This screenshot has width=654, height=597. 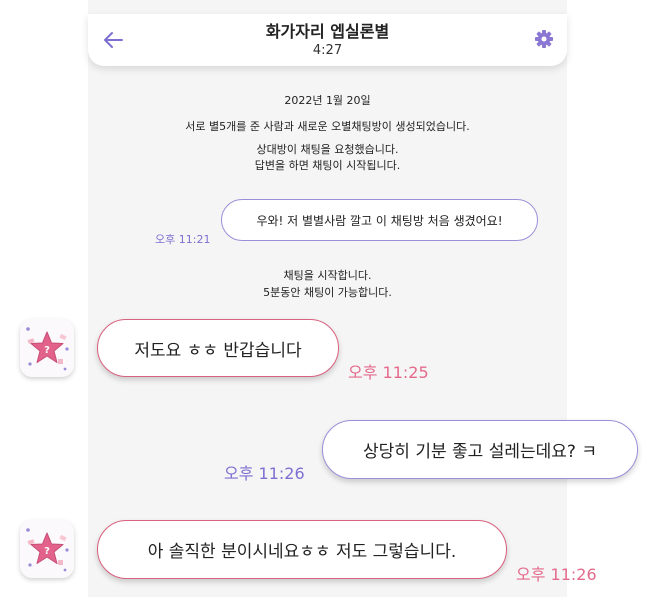 I want to click on system-message-created: 서로 별5개를 준 사람과 새로운 오별채팅방이 생성되었습니다., so click(x=327, y=126).